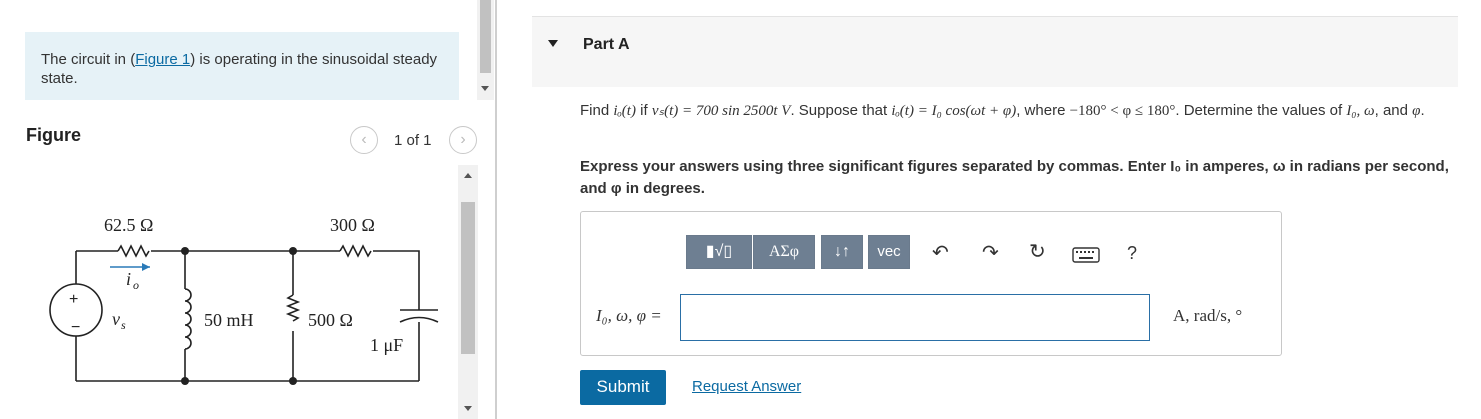 The width and height of the screenshot is (1481, 419). Describe the element at coordinates (386, 345) in the screenshot. I see `capacitor-label: 1 μF` at that location.